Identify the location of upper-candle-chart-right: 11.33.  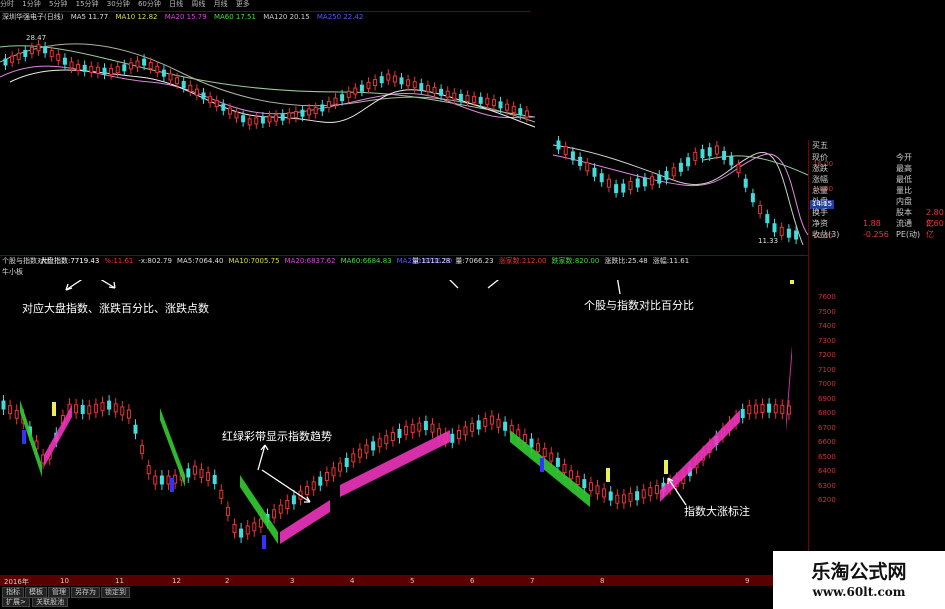
(680, 195).